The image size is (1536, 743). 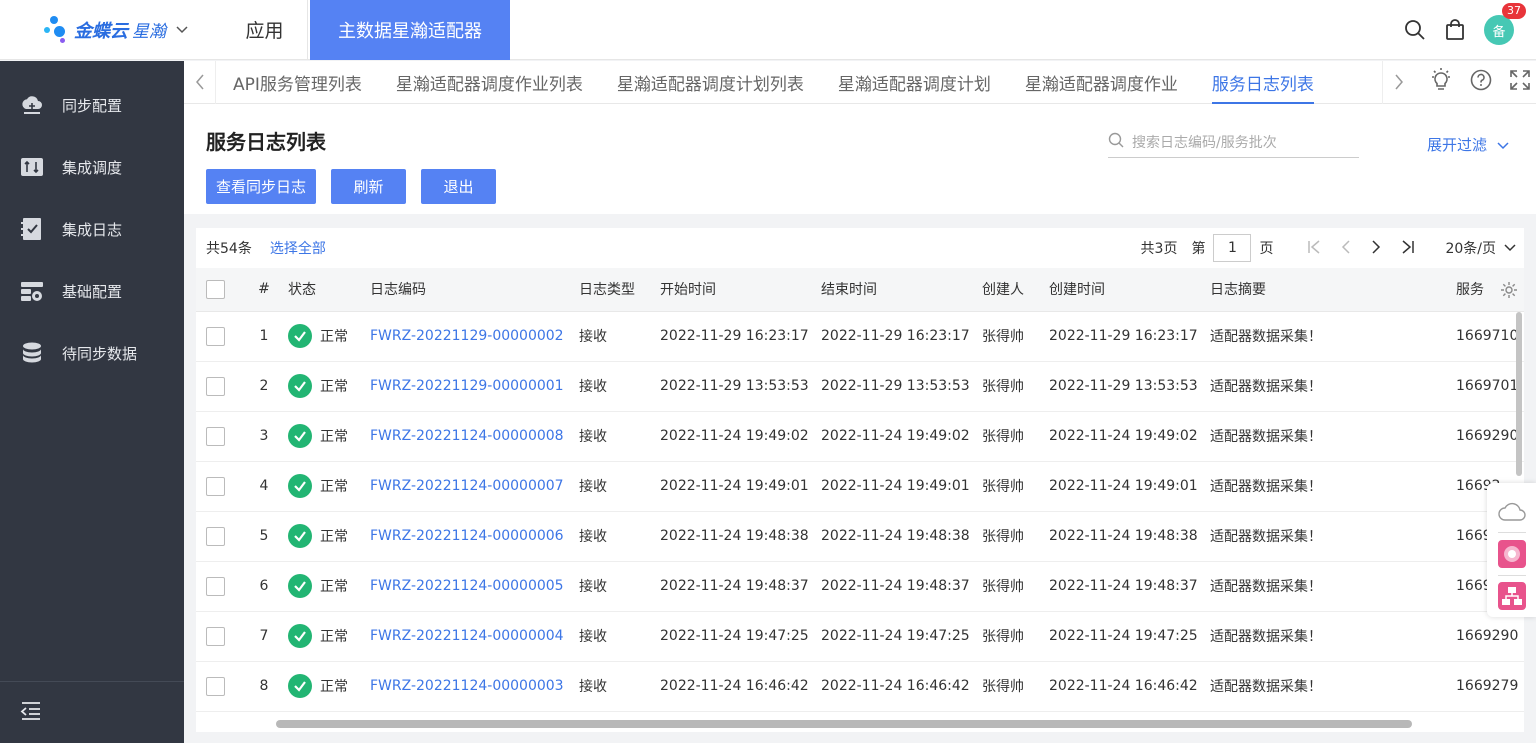 I want to click on tab-api-service-list: API服务管理列表, so click(x=297, y=82).